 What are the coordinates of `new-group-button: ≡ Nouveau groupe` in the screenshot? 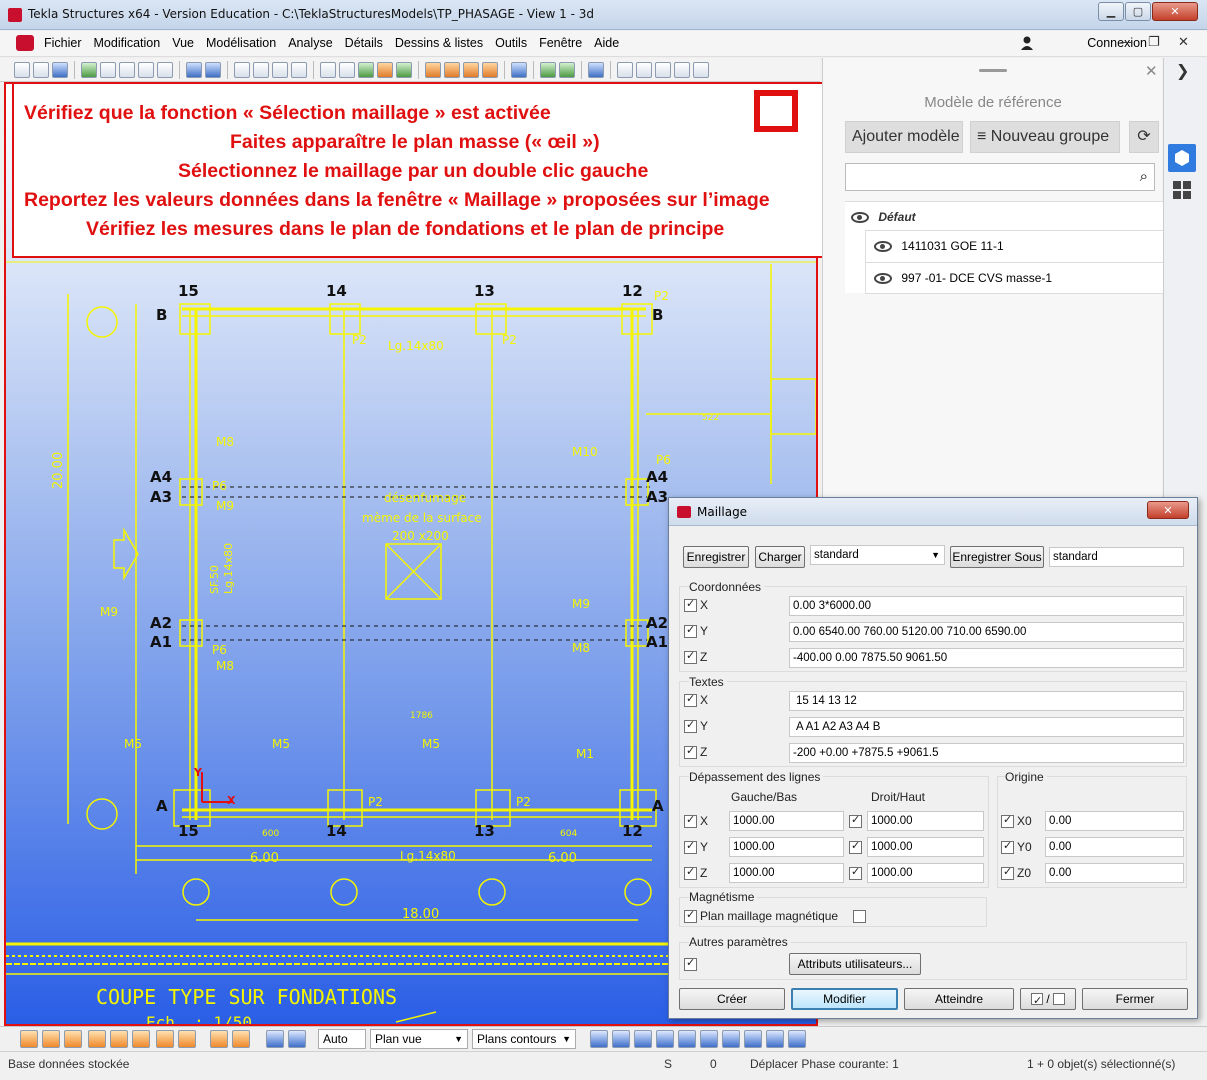 It's located at (1045, 137).